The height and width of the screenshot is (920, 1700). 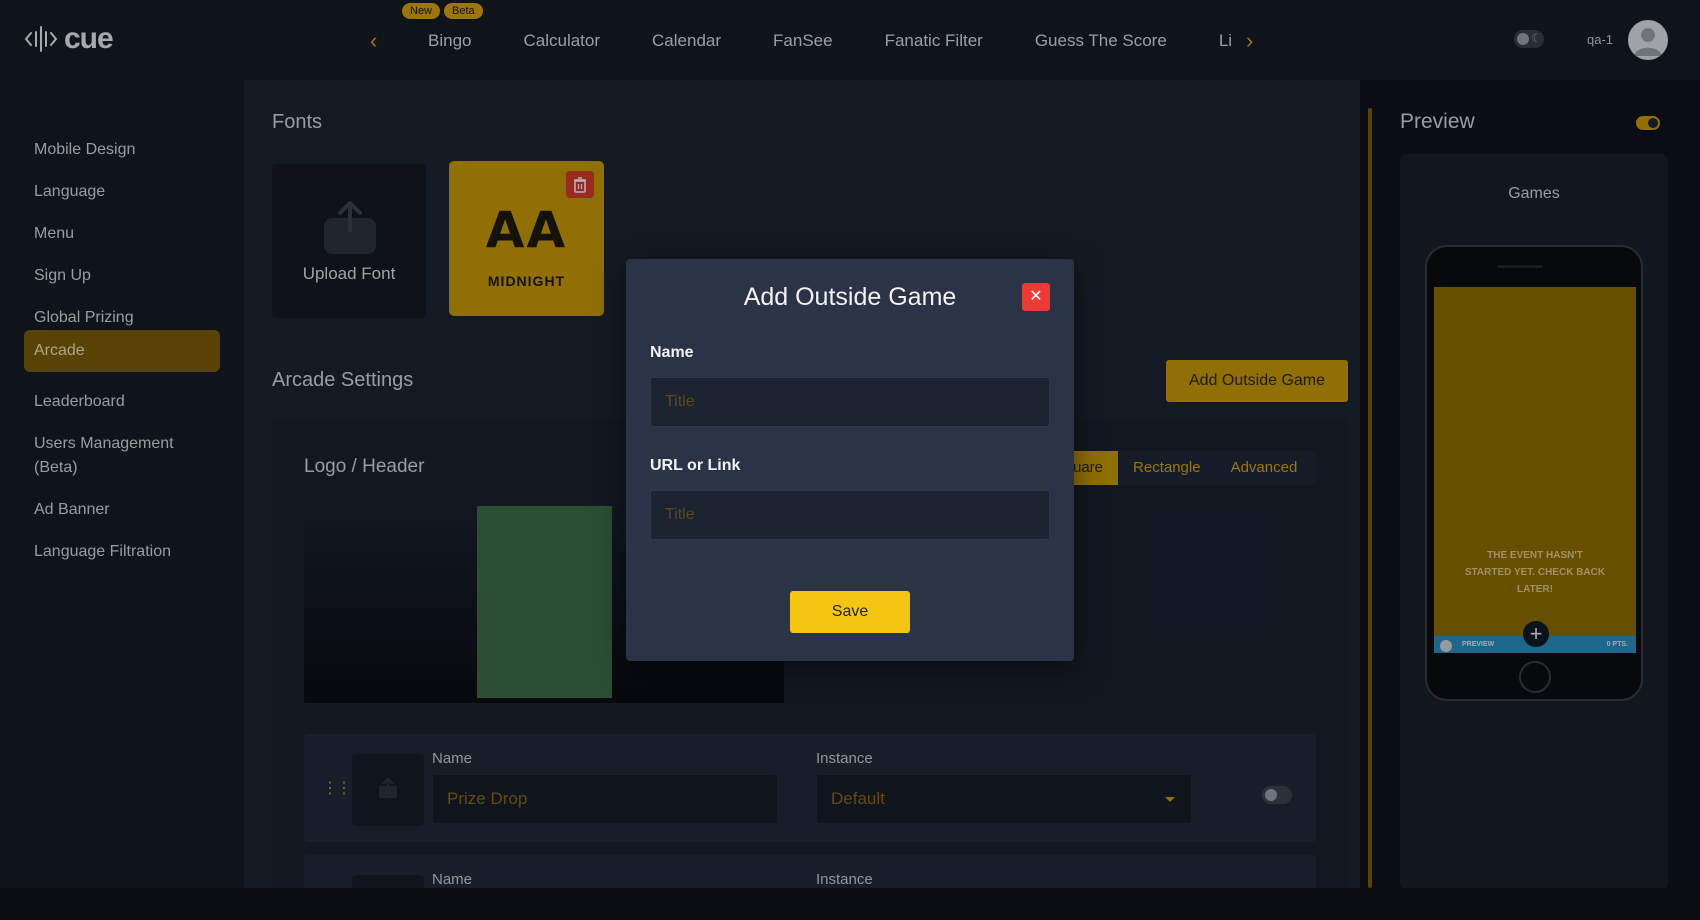 I want to click on url-field-label: URL or Link, so click(x=695, y=465).